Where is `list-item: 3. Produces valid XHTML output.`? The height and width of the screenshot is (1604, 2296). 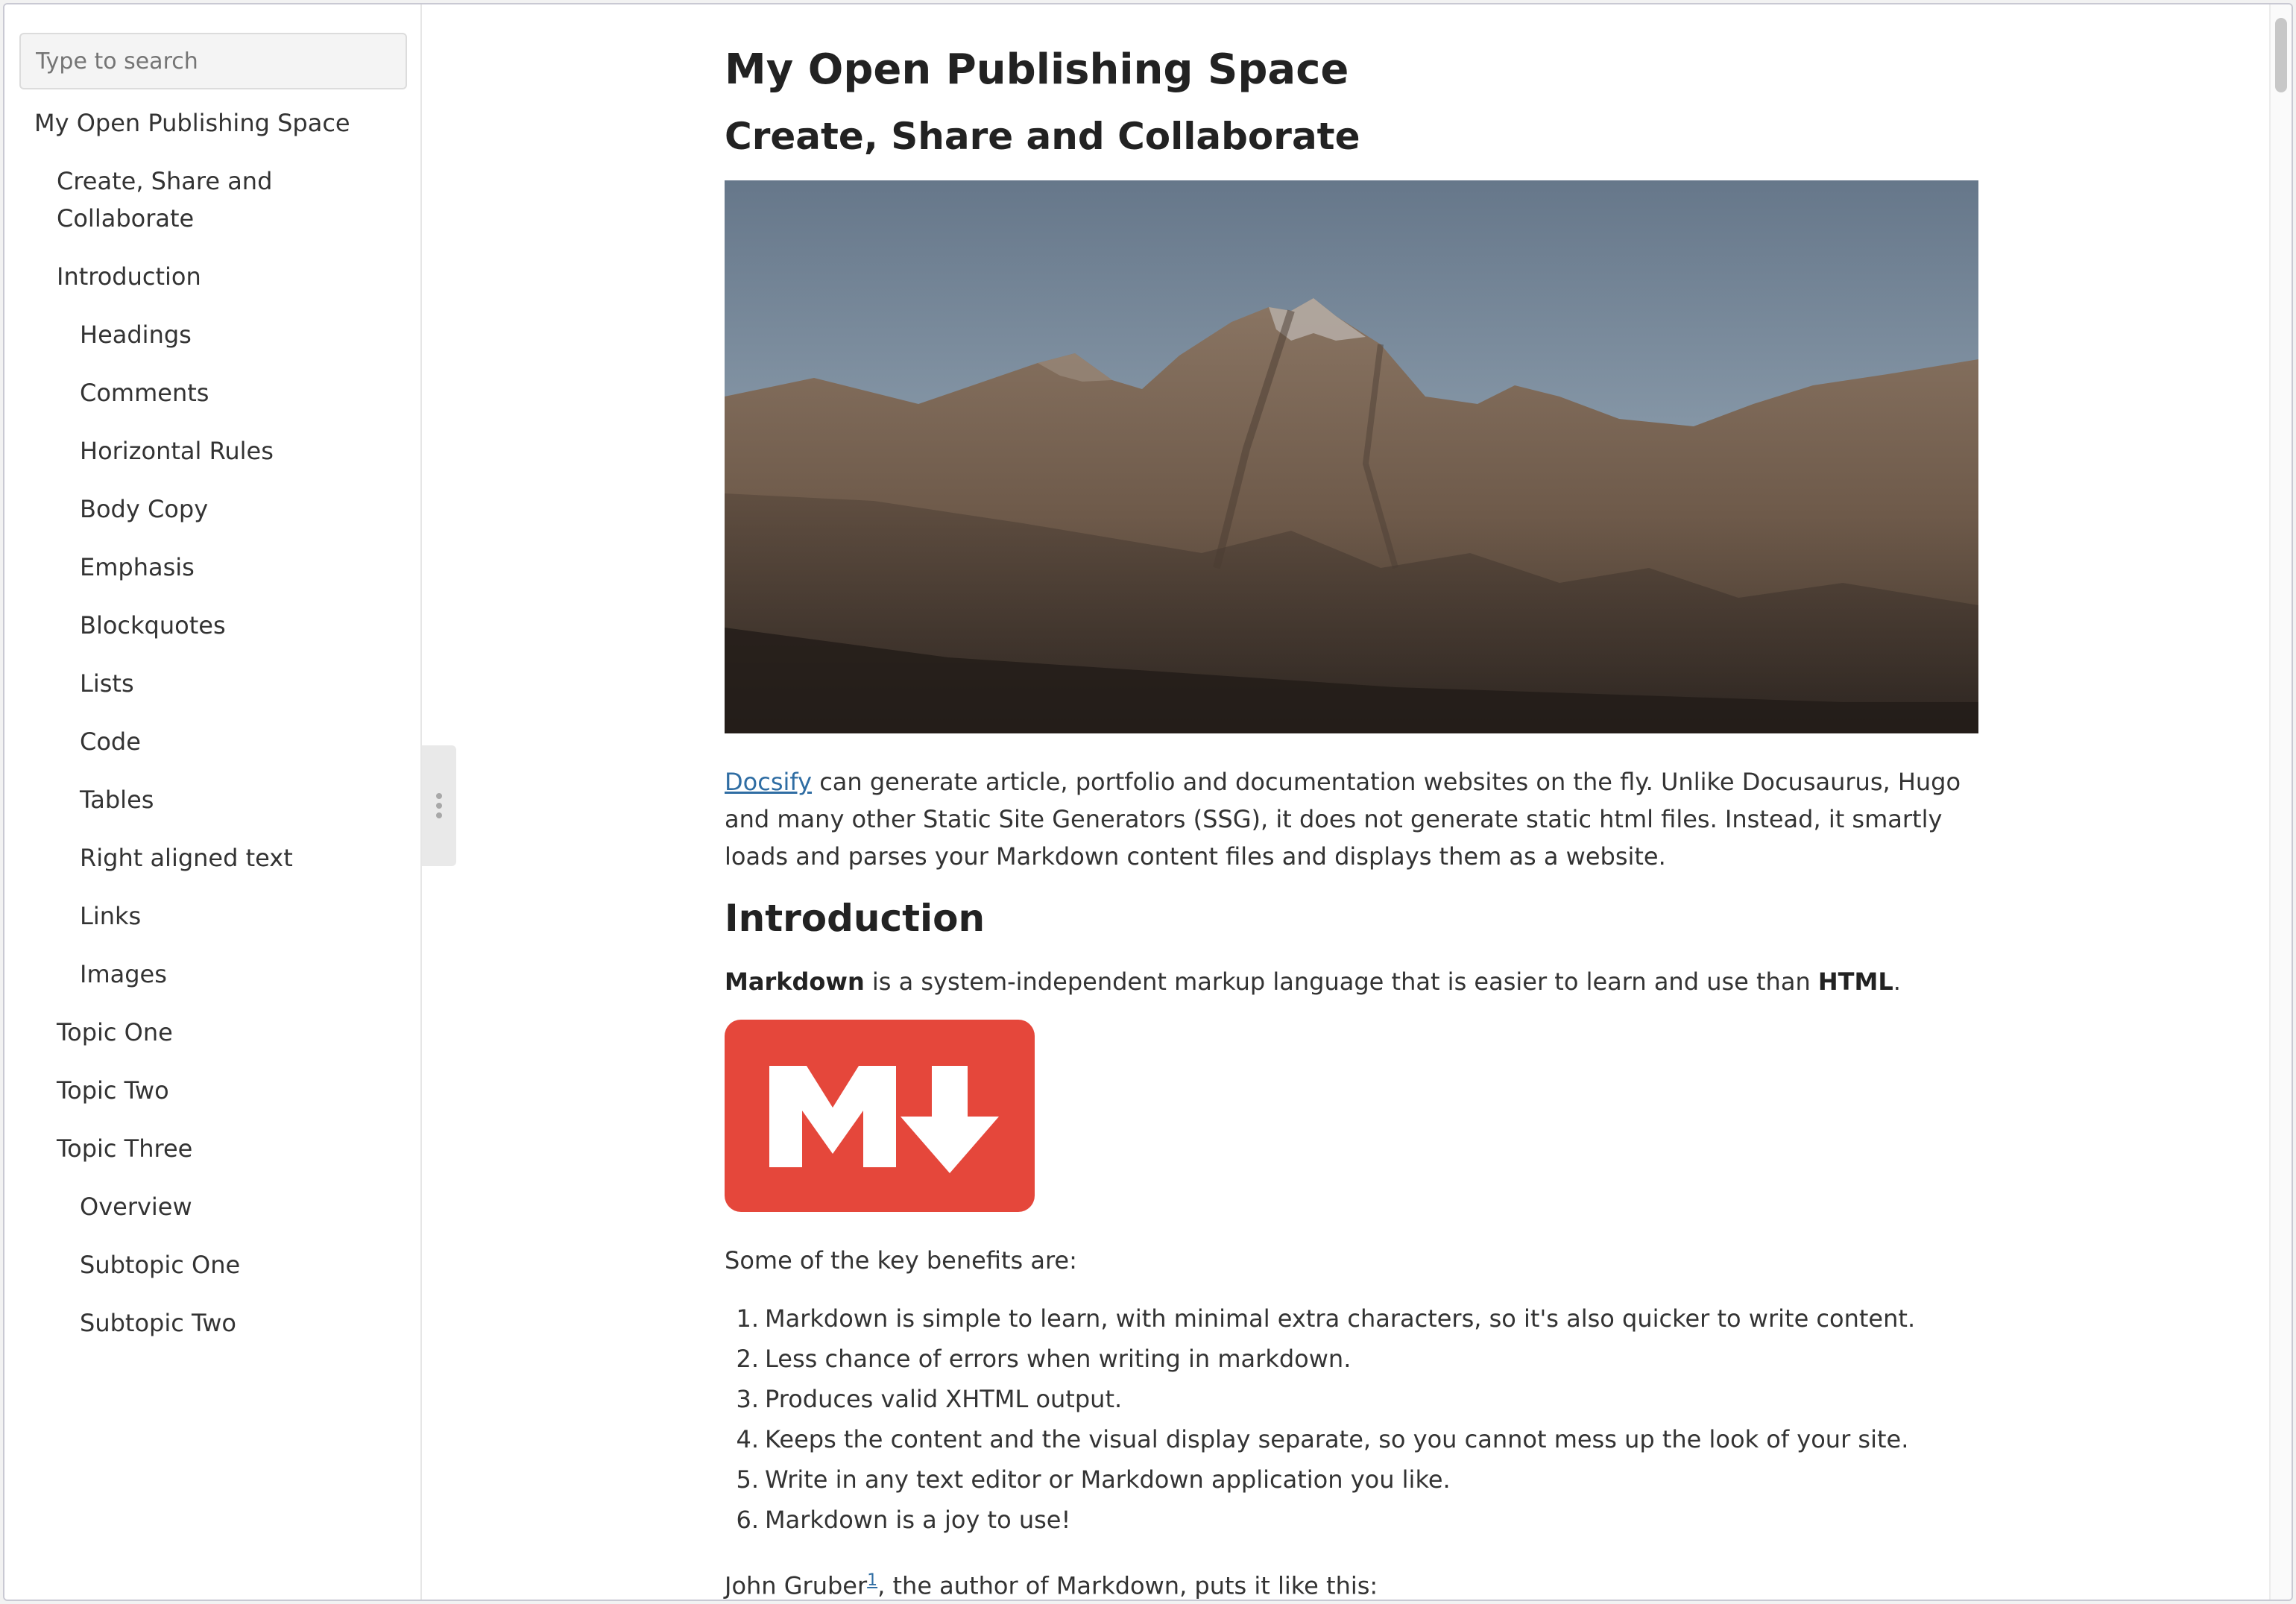
list-item: 3. Produces valid XHTML output. is located at coordinates (1355, 1399).